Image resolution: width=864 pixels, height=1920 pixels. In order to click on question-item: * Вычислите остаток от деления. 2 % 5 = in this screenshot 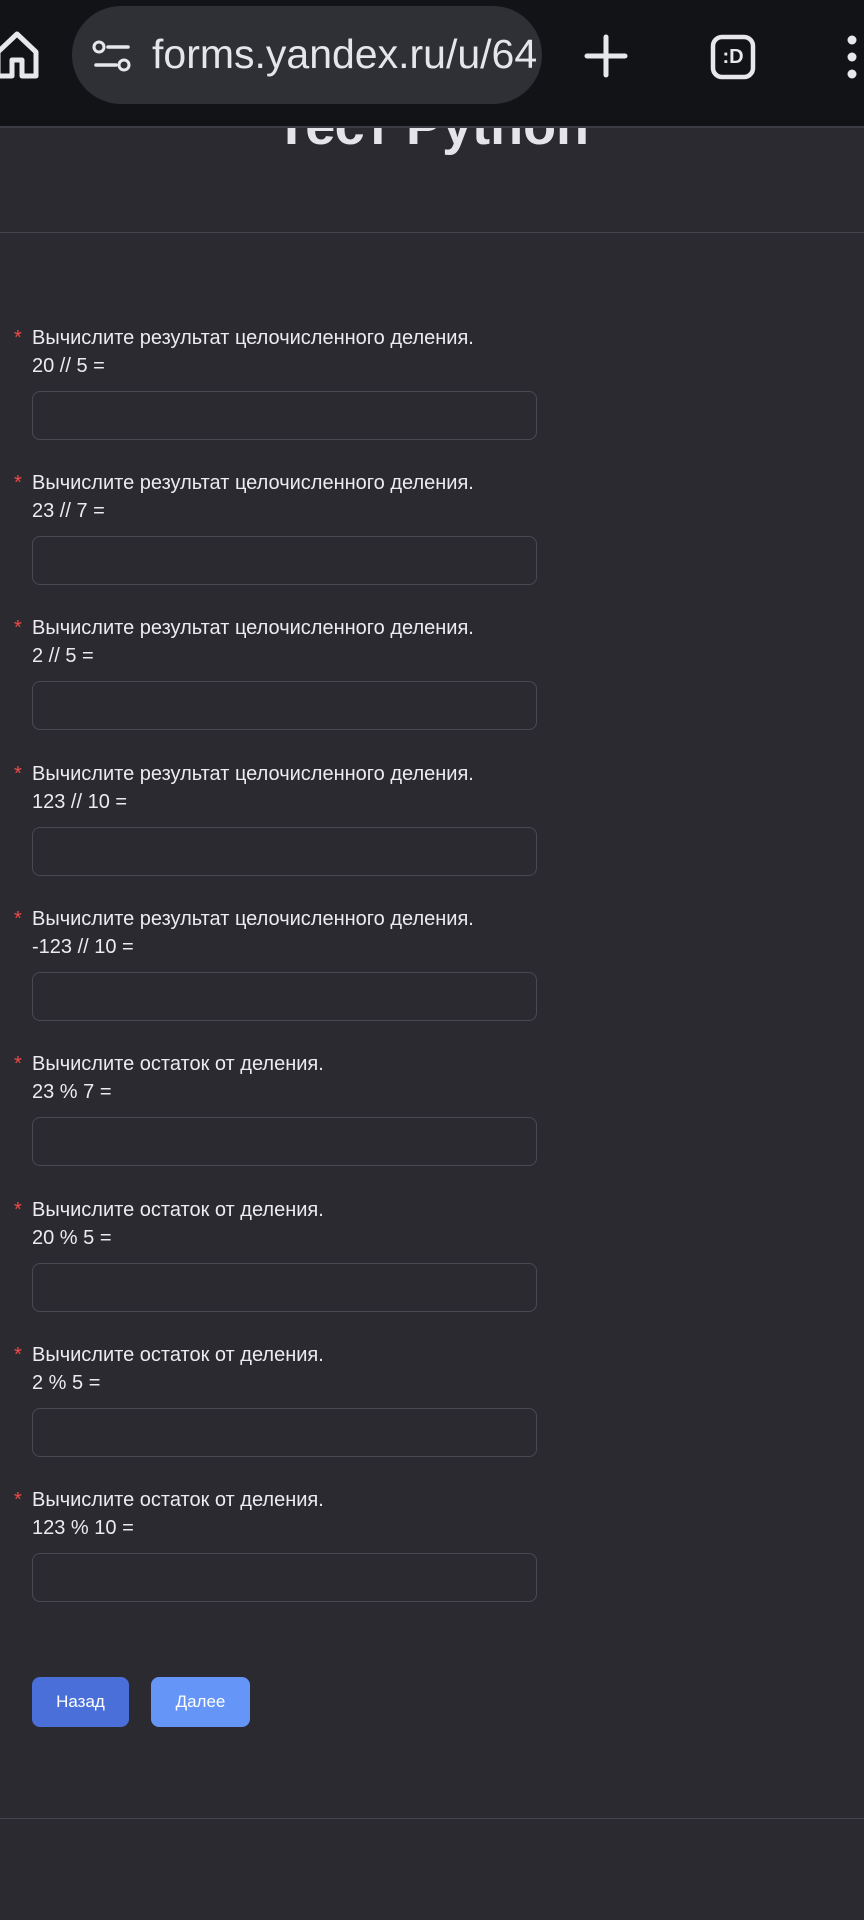, I will do `click(432, 1411)`.